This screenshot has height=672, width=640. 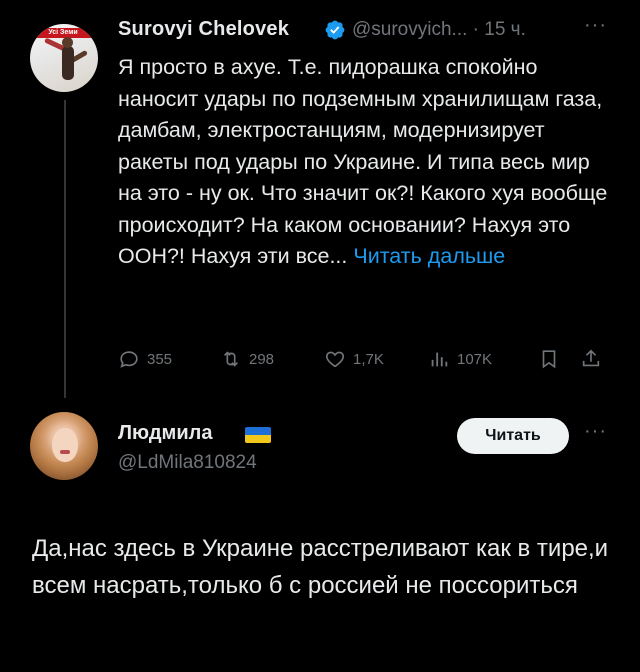 I want to click on ukraine-flag-icon, so click(x=258, y=435).